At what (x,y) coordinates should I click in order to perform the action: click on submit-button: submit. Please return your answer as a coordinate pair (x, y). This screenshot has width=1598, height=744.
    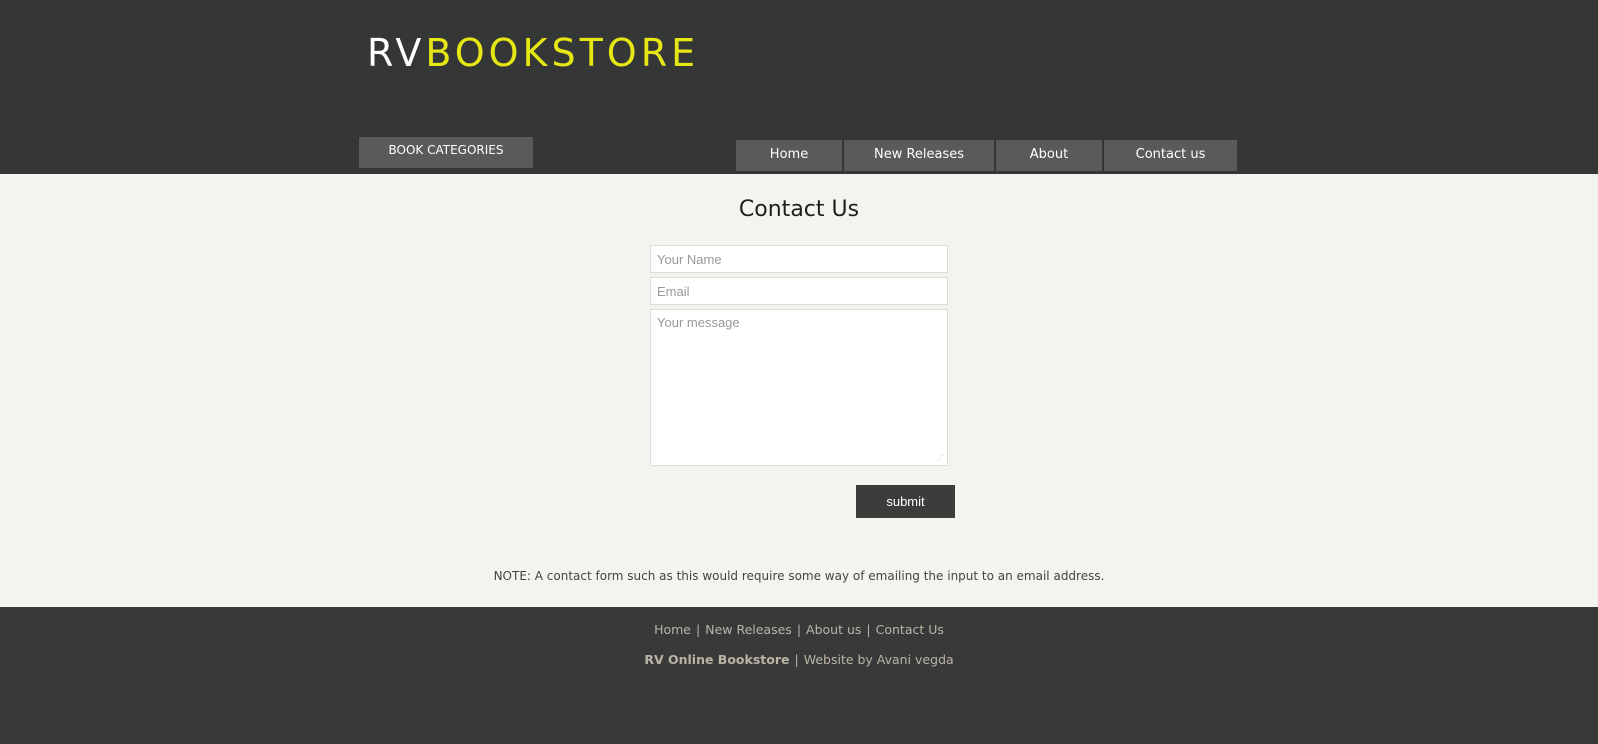
    Looking at the image, I should click on (905, 501).